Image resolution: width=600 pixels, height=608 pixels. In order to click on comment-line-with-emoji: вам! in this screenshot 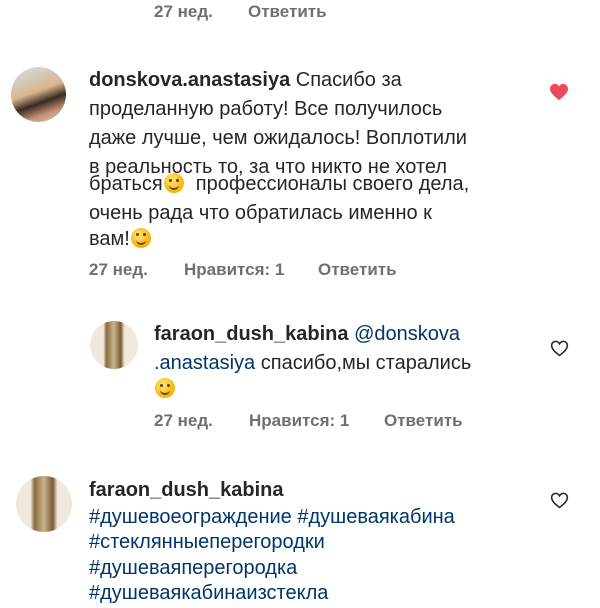, I will do `click(120, 239)`.